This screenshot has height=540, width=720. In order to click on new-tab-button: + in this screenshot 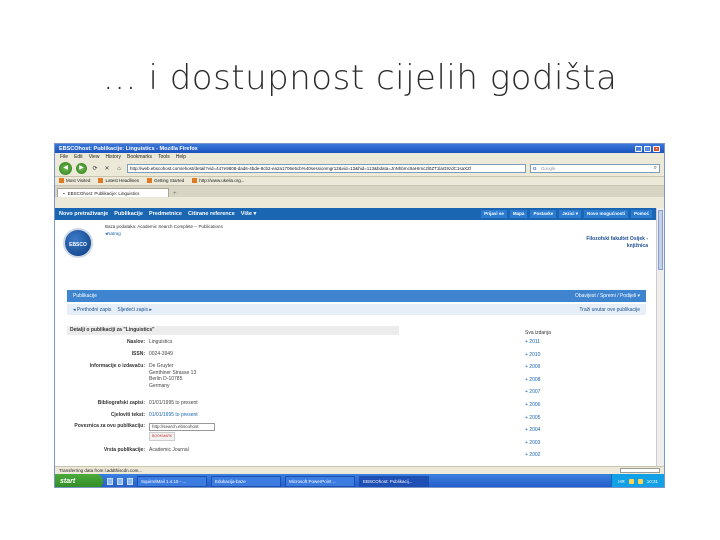, I will do `click(175, 194)`.